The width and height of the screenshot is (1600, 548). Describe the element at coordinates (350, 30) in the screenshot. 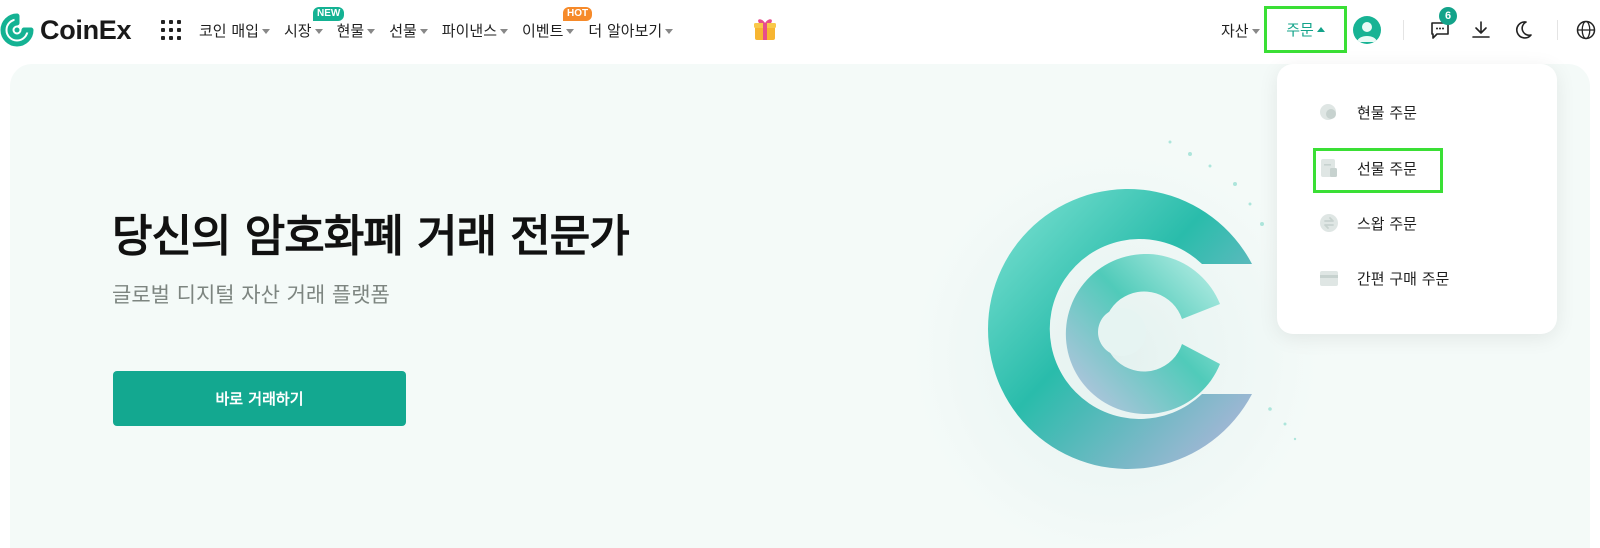

I see `menu-item-label: 현물` at that location.